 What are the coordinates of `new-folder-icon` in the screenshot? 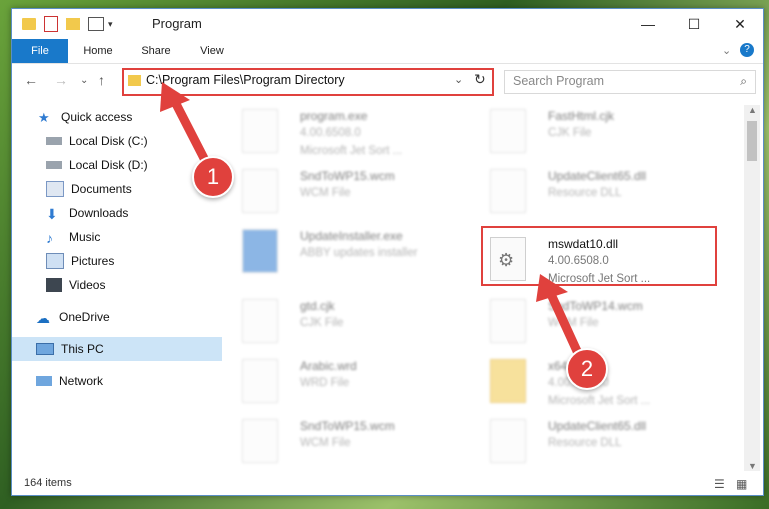 It's located at (73, 24).